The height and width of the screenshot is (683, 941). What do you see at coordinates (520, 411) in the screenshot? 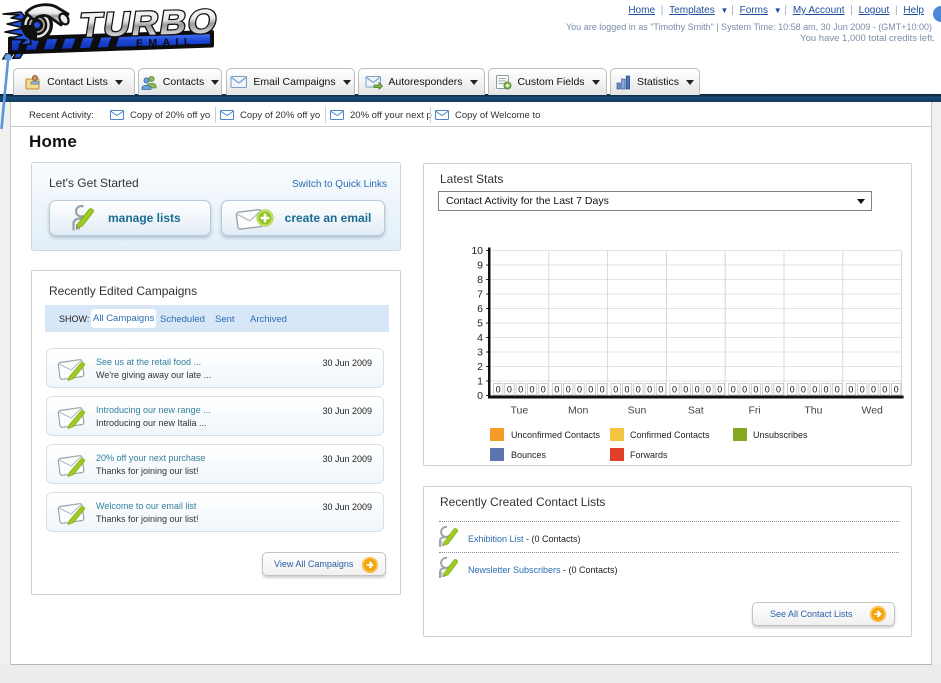
I see `svg-text: Tue` at bounding box center [520, 411].